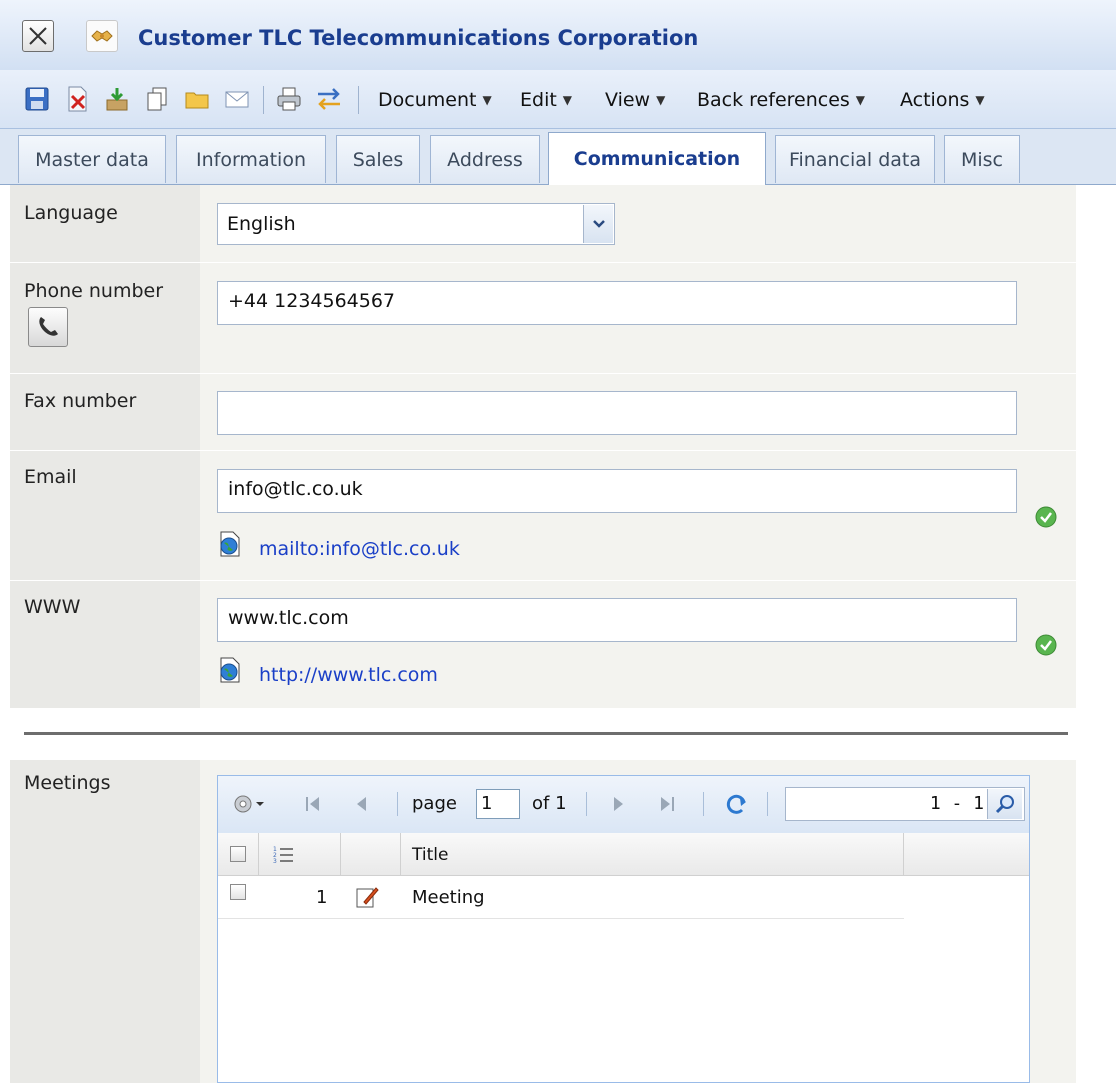 The width and height of the screenshot is (1116, 1083). Describe the element at coordinates (157, 99) in the screenshot. I see `copy-icon` at that location.